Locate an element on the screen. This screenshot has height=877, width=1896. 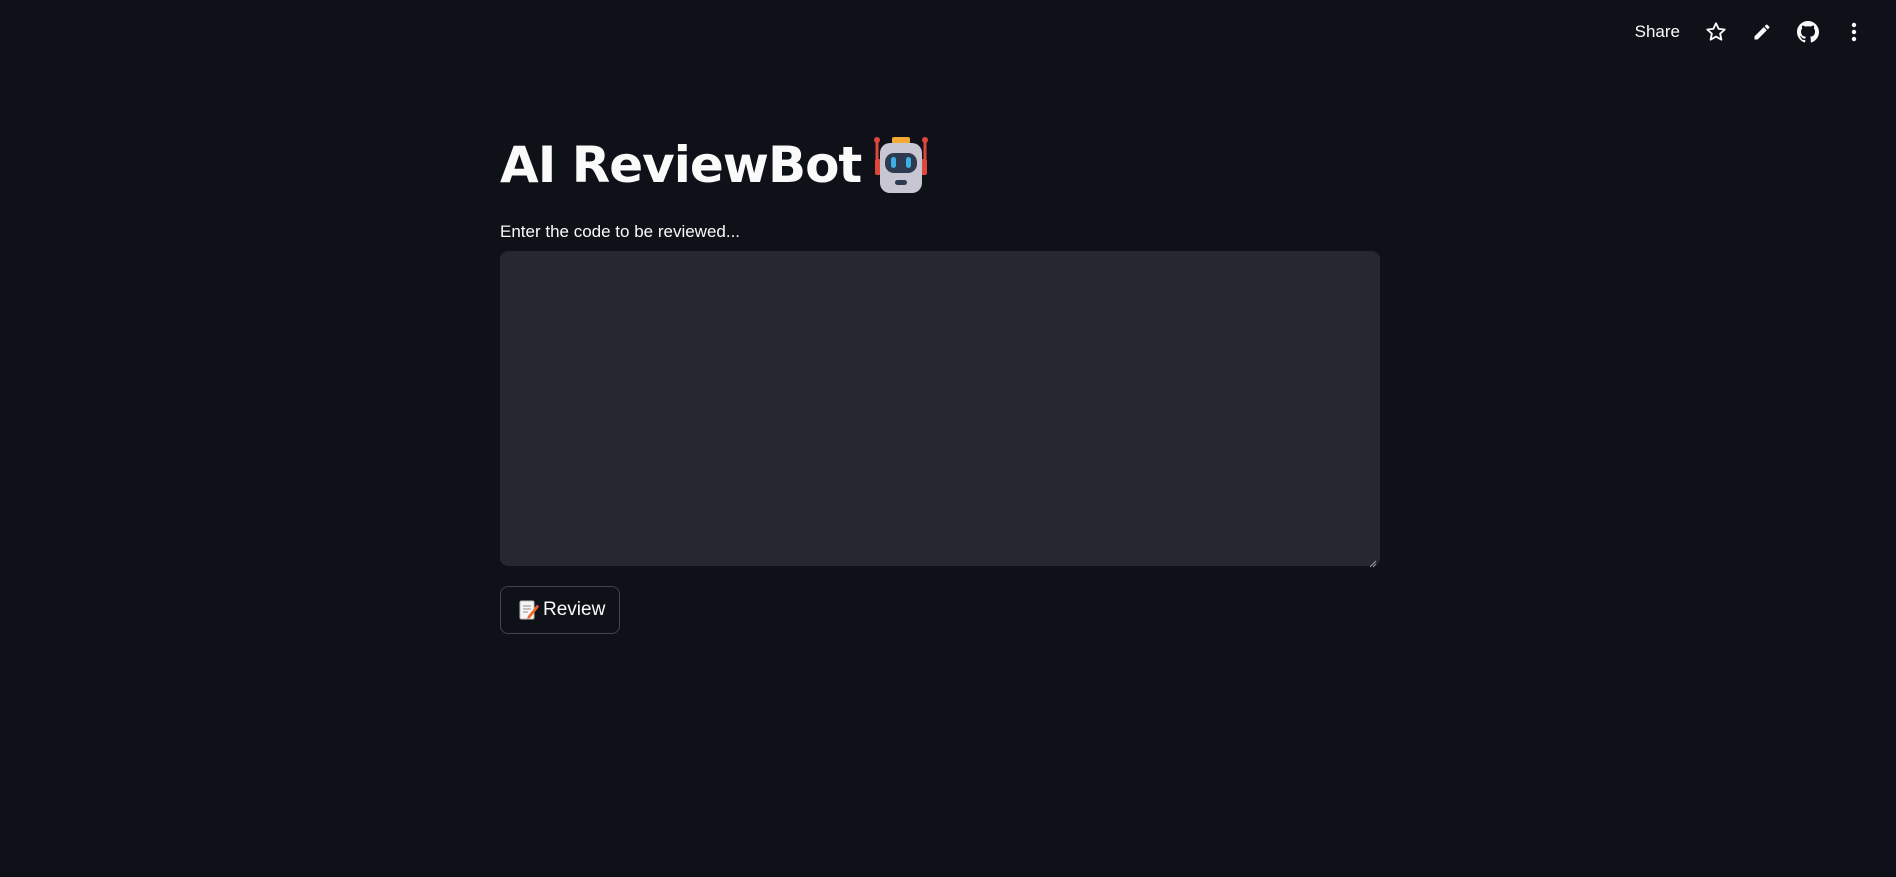
top-toolbar: Share is located at coordinates (1749, 32).